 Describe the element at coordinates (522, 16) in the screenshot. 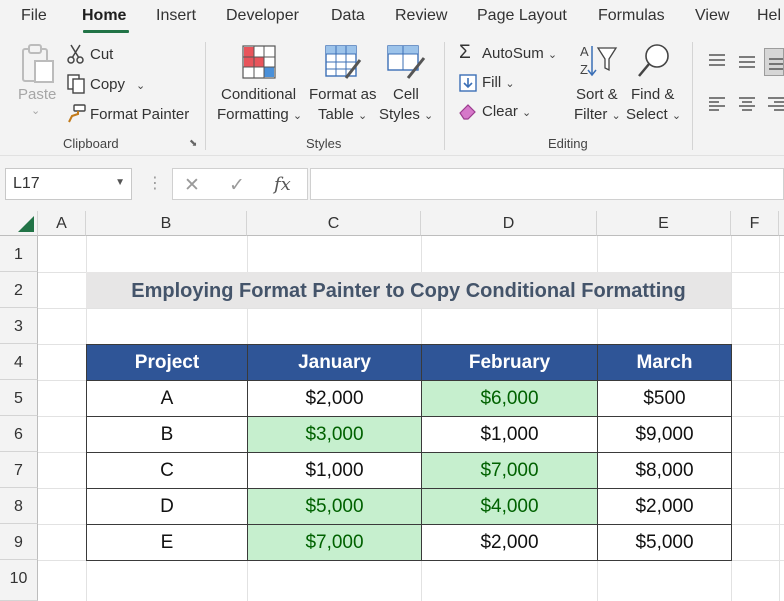

I see `tab-page-layout: Page Layout` at that location.